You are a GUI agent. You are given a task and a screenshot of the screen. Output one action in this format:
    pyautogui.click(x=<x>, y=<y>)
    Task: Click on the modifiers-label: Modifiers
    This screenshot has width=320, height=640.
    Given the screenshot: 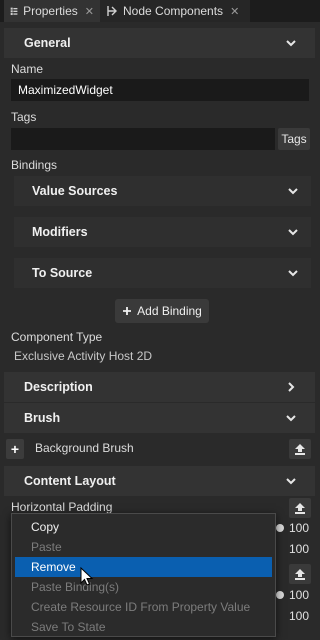 What is the action you would take?
    pyautogui.click(x=60, y=232)
    